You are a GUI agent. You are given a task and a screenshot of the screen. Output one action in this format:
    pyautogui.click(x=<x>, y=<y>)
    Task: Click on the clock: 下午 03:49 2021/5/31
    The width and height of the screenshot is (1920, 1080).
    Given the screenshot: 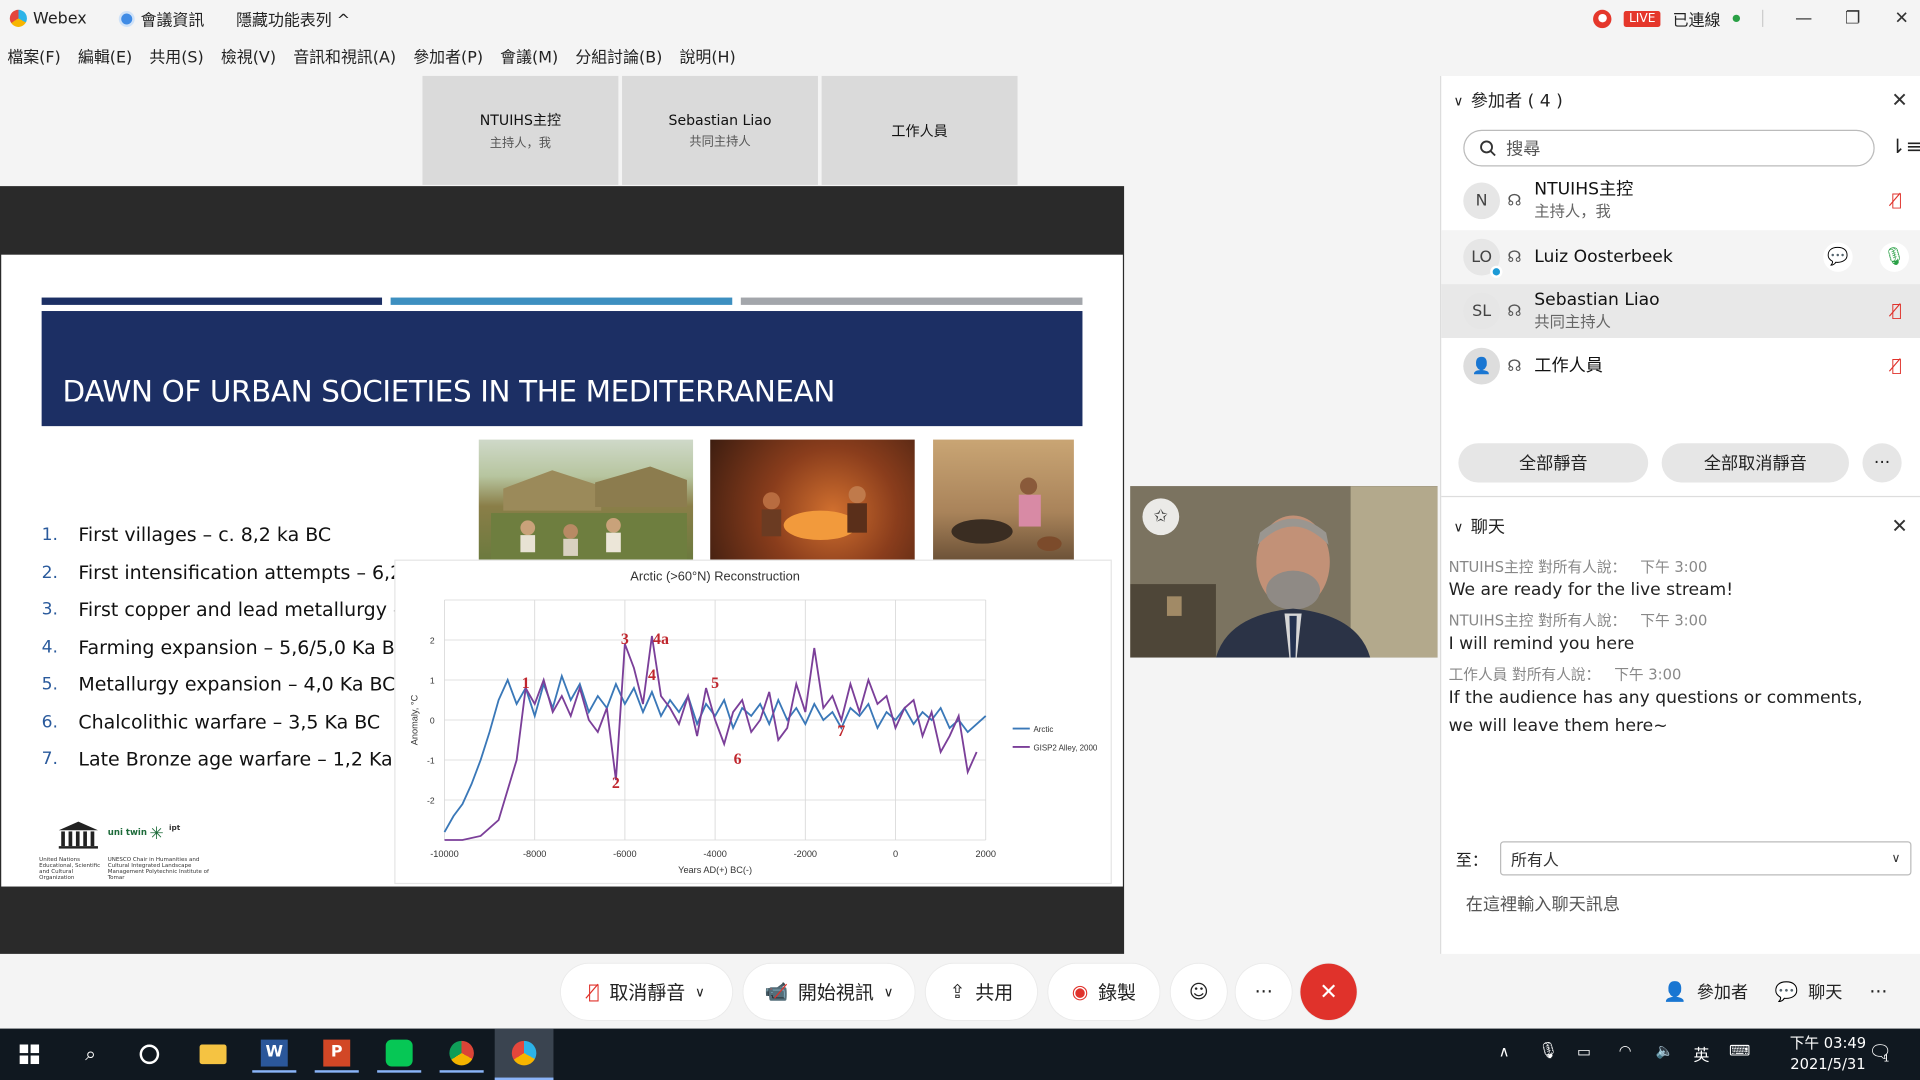 What is the action you would take?
    pyautogui.click(x=1828, y=1054)
    